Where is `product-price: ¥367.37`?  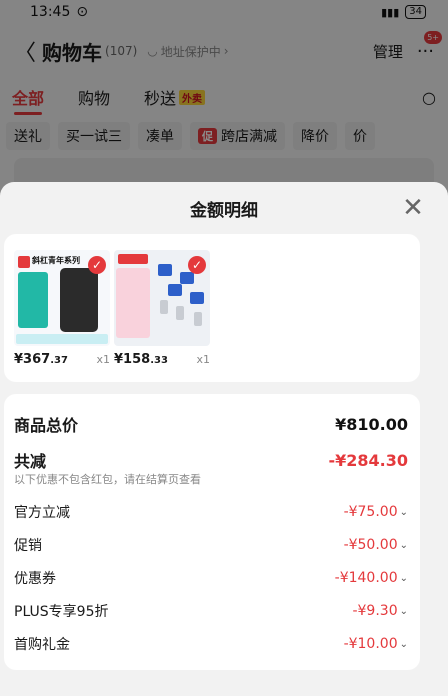 product-price: ¥367.37 is located at coordinates (41, 359).